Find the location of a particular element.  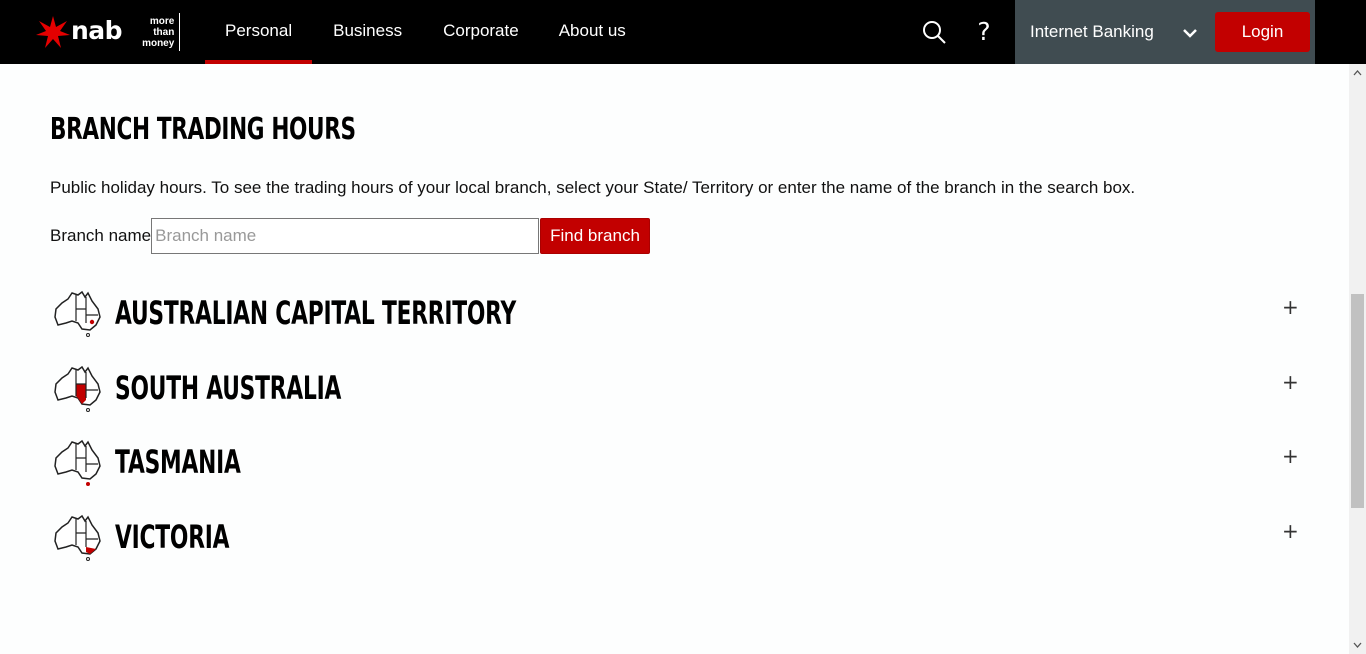

login-button: Login is located at coordinates (1262, 32).